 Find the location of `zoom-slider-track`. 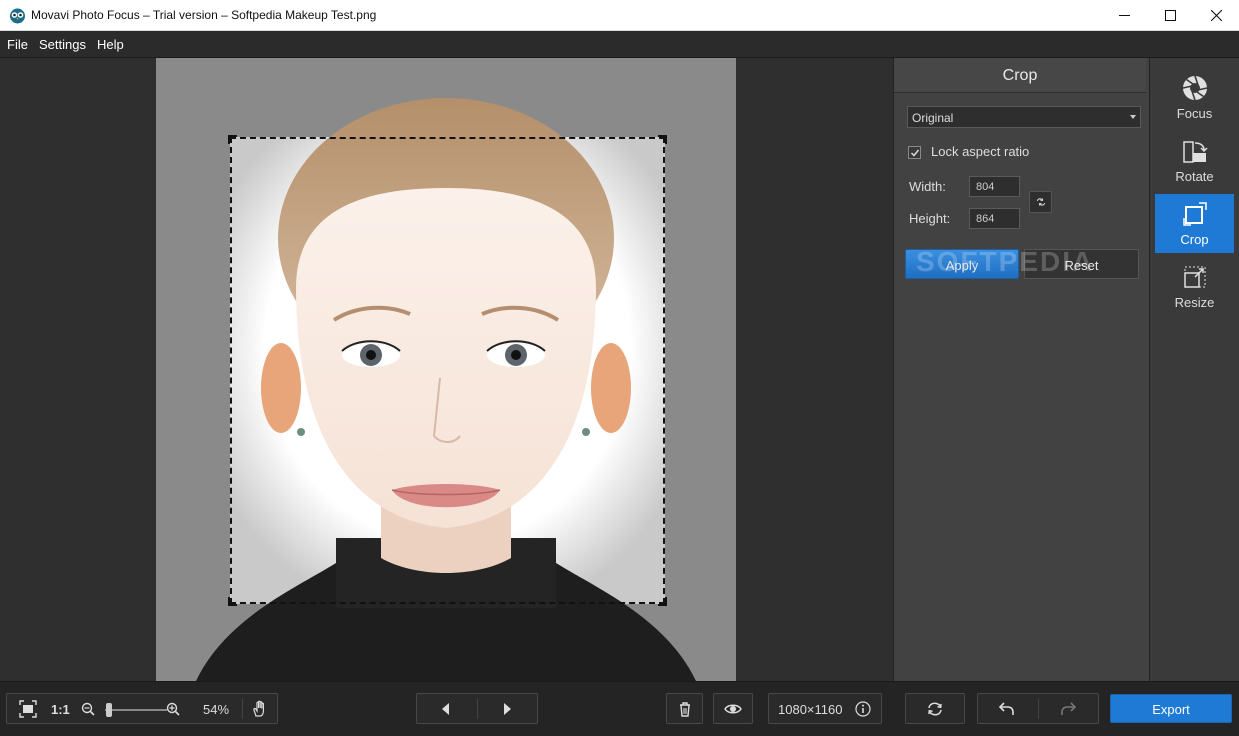

zoom-slider-track is located at coordinates (136, 710).